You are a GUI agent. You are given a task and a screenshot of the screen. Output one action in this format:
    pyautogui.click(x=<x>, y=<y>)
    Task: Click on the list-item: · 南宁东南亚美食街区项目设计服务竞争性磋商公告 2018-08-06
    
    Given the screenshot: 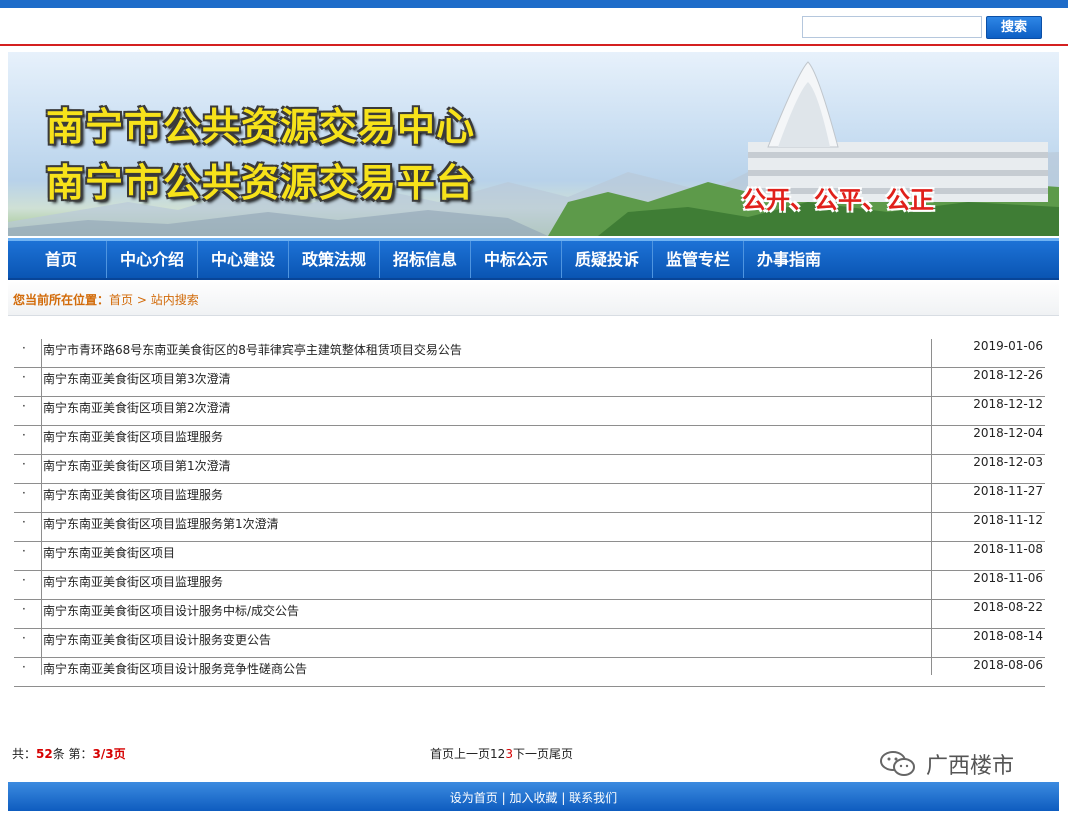 What is the action you would take?
    pyautogui.click(x=529, y=672)
    